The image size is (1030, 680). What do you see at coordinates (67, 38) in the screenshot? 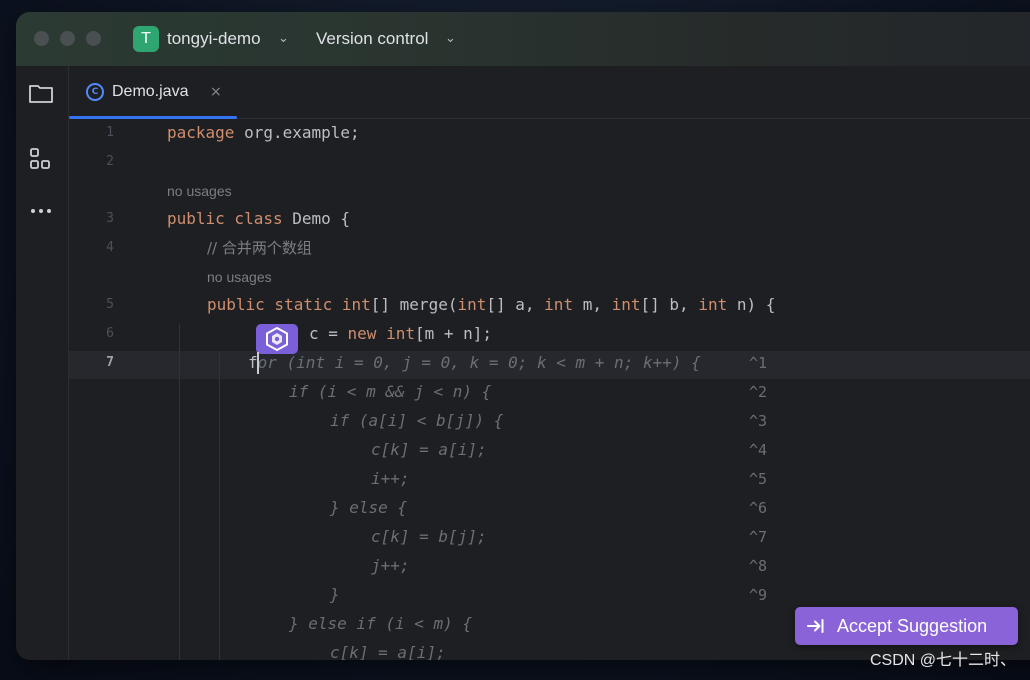
I see `minimize-window-button` at bounding box center [67, 38].